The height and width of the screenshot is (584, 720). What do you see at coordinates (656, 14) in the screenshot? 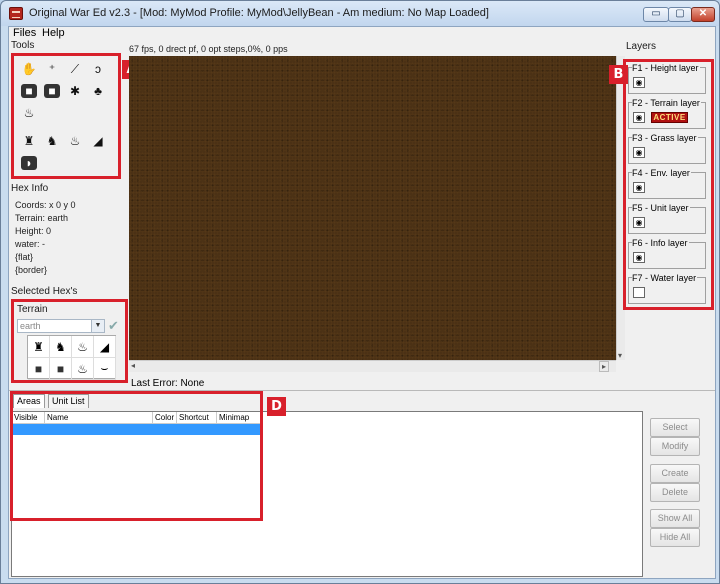
I see `minimize-button: ▭` at bounding box center [656, 14].